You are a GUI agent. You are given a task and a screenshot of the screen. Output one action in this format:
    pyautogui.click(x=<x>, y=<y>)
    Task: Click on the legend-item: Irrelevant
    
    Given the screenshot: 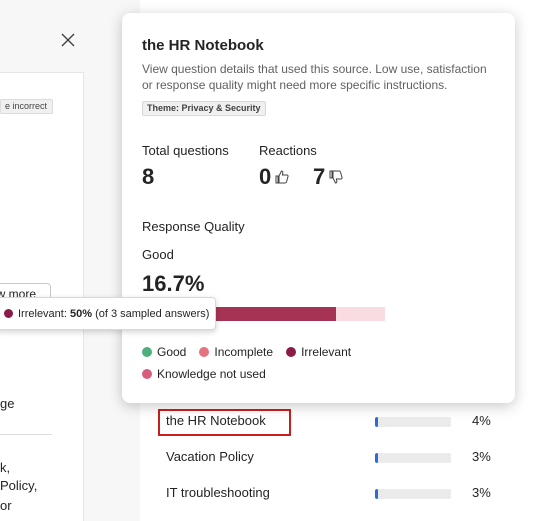 What is the action you would take?
    pyautogui.click(x=318, y=352)
    